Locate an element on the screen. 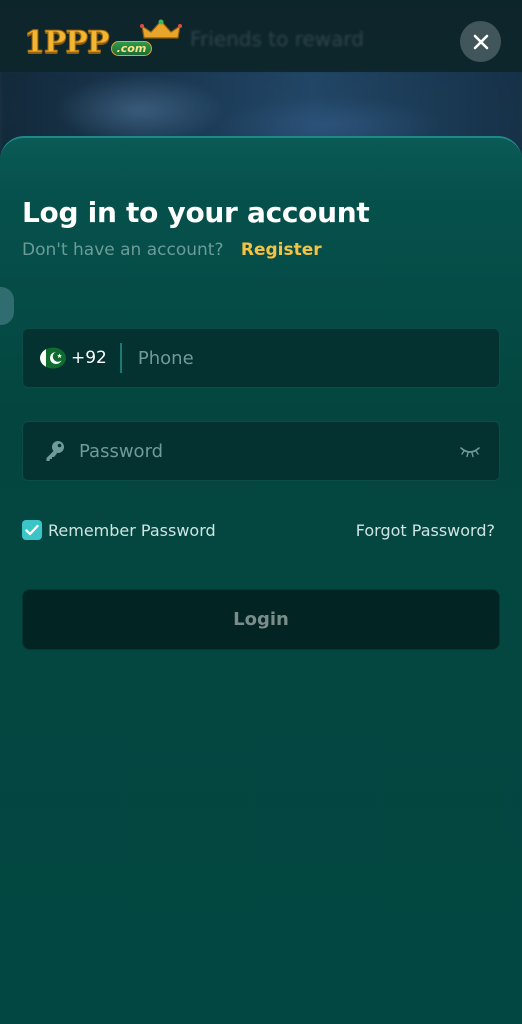 The height and width of the screenshot is (1024, 522). pakistan-flag-icon is located at coordinates (53, 358).